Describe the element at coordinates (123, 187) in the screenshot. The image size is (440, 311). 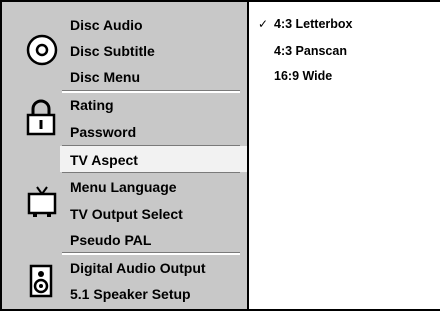
I see `menu-item-menu-language: Menu Language` at that location.